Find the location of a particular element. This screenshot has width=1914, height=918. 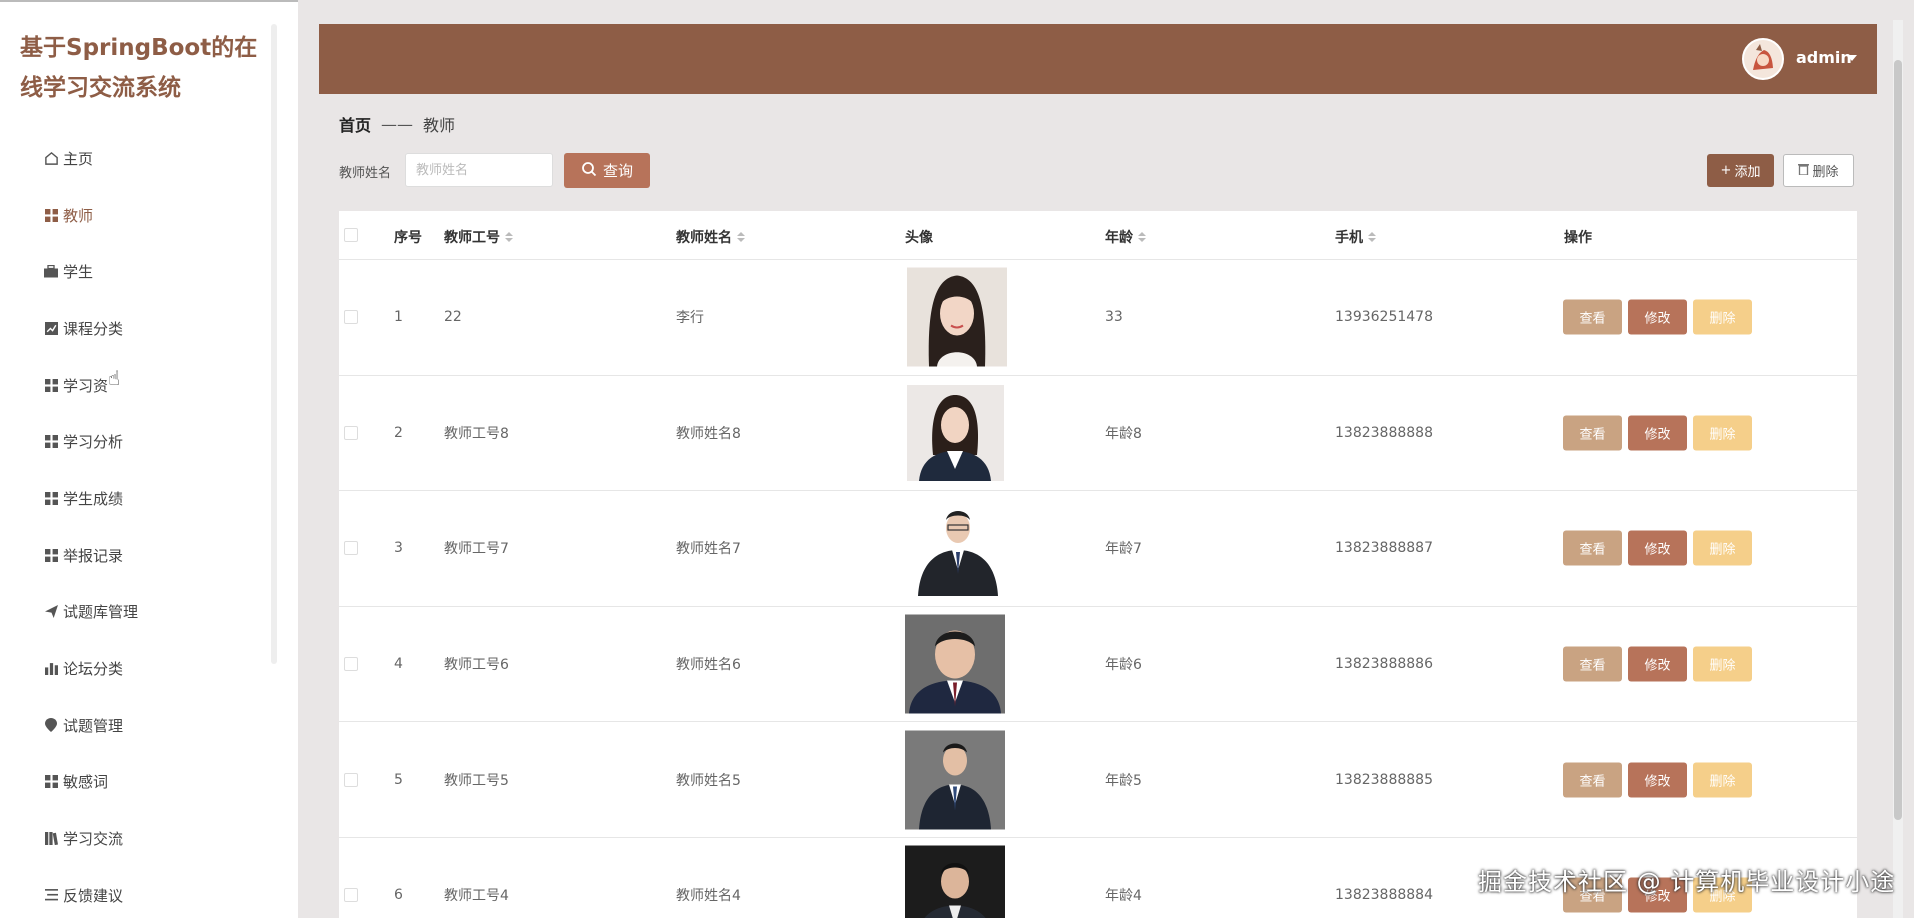

watermark: 掘金技术社区 @ 计算机毕业设计小途 is located at coordinates (1687, 882).